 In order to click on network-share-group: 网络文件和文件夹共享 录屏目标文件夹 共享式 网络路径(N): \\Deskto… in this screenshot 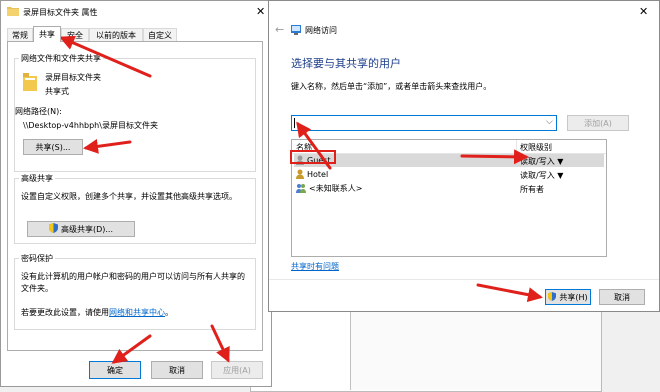, I will do `click(135, 112)`.